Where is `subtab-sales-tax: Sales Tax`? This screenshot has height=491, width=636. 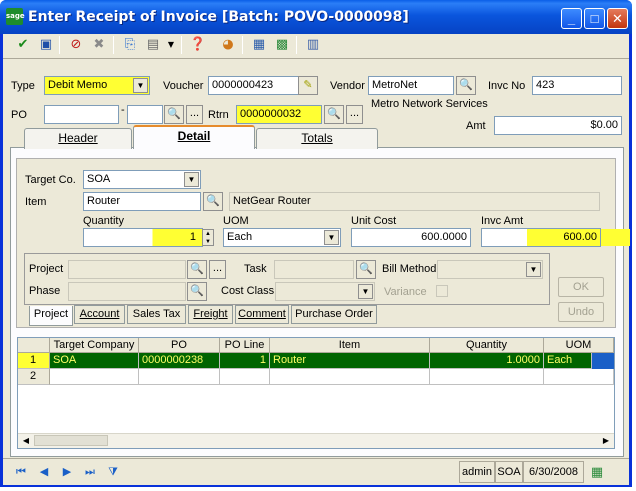 subtab-sales-tax: Sales Tax is located at coordinates (156, 314).